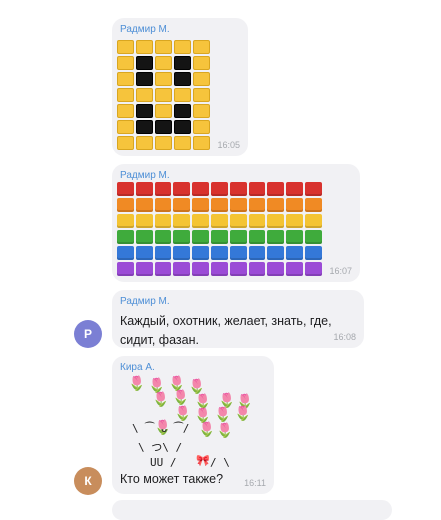 This screenshot has height=520, width=441. What do you see at coordinates (228, 145) in the screenshot?
I see `message-time: 16:05` at bounding box center [228, 145].